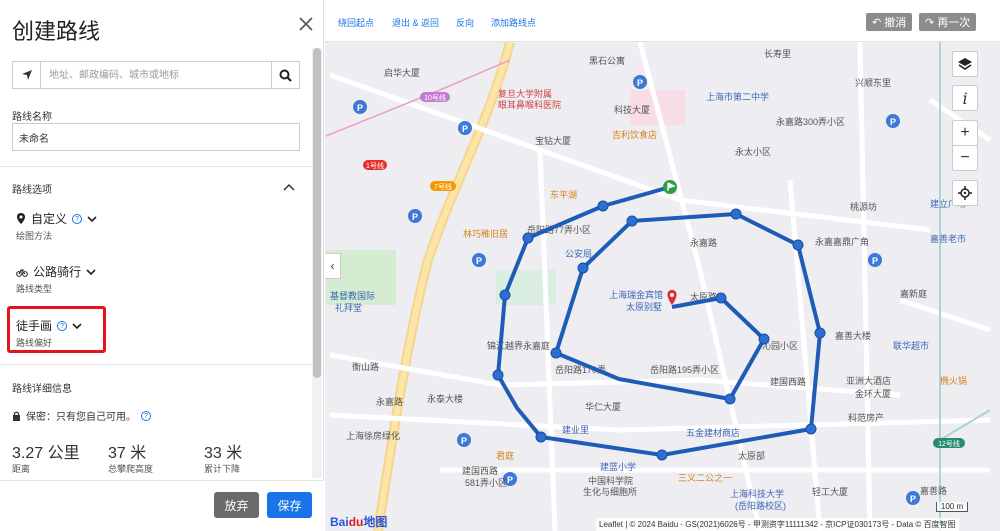  I want to click on svg-text: 嘉善路, so click(933, 490).